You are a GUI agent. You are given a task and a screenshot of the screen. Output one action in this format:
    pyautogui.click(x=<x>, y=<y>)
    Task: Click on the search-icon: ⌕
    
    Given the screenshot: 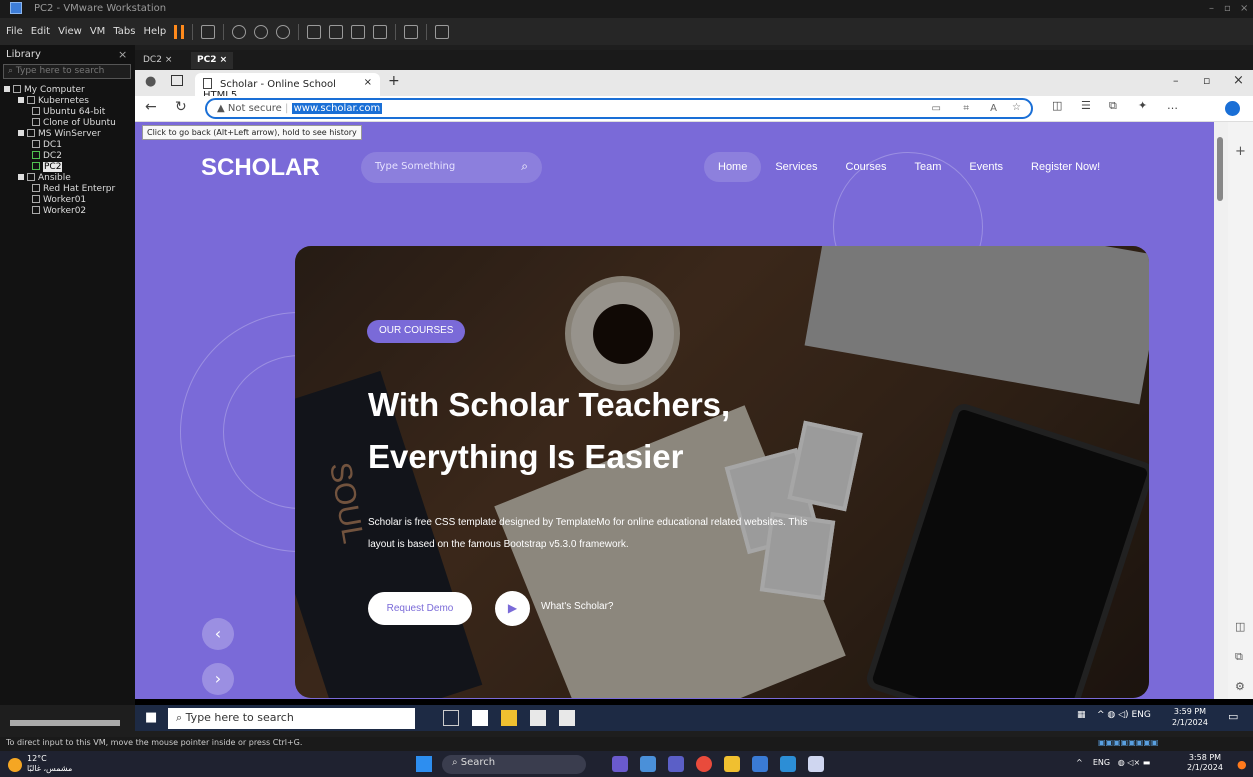 What is the action you would take?
    pyautogui.click(x=524, y=166)
    